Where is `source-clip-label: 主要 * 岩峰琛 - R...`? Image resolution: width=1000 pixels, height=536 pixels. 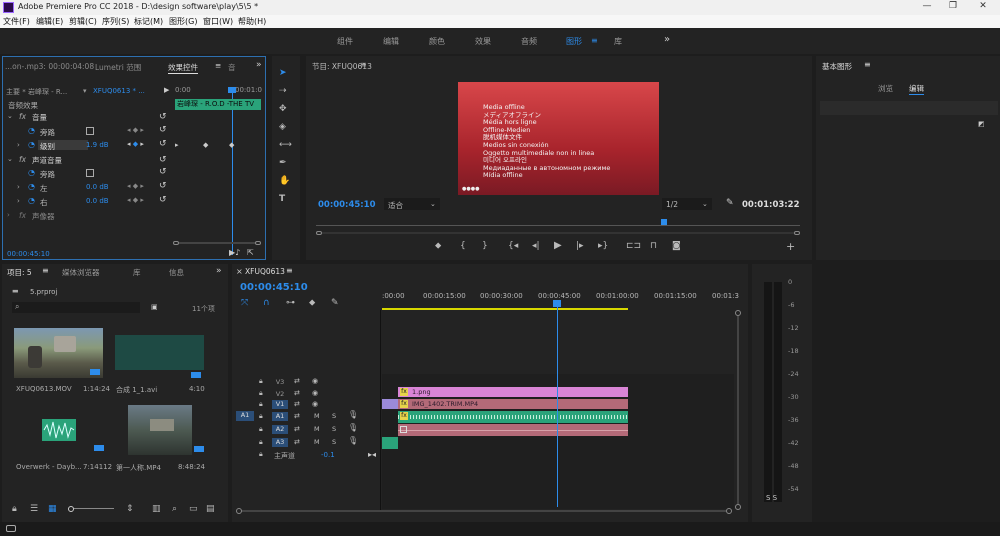
source-clip-label: 主要 * 岩峰琛 - R... is located at coordinates (36, 92).